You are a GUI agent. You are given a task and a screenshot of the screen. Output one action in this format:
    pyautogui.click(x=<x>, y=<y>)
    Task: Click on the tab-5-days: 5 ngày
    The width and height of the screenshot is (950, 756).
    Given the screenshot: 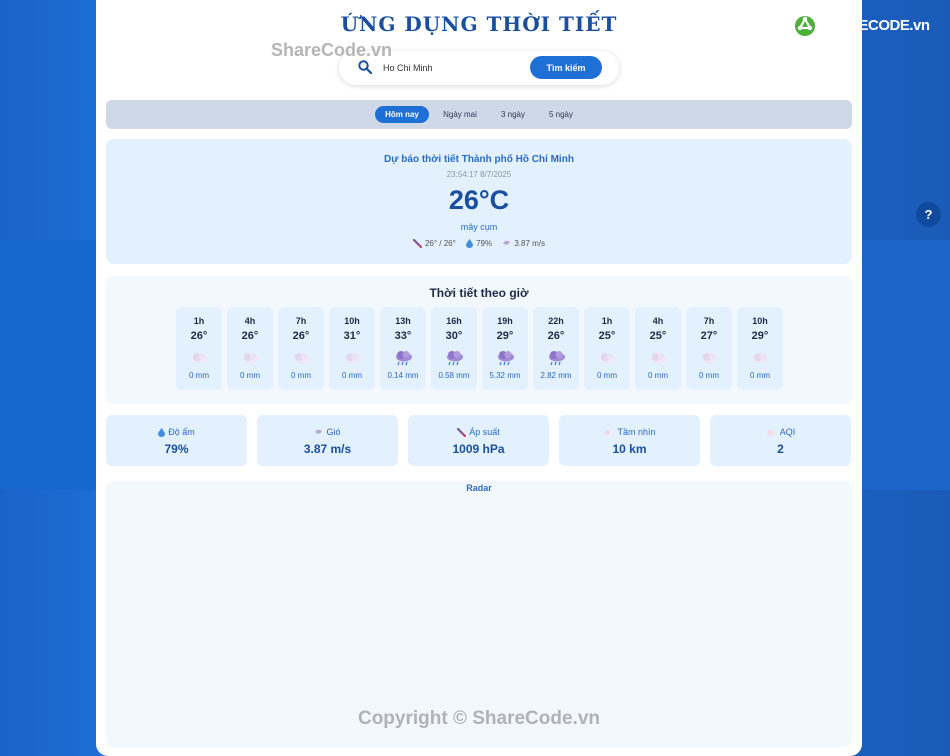 What is the action you would take?
    pyautogui.click(x=561, y=114)
    